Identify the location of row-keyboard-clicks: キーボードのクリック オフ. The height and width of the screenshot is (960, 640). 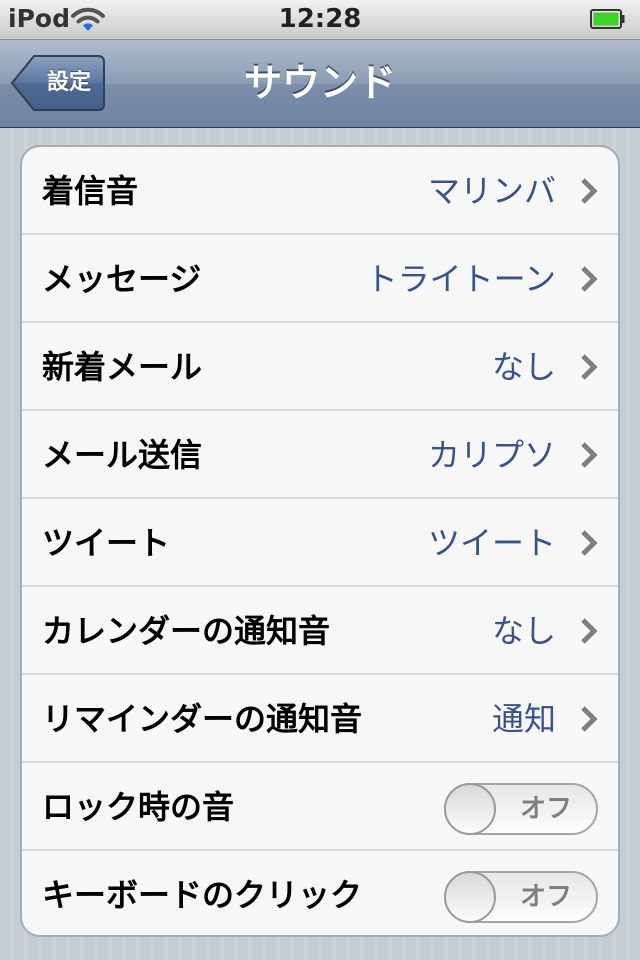
(320, 893).